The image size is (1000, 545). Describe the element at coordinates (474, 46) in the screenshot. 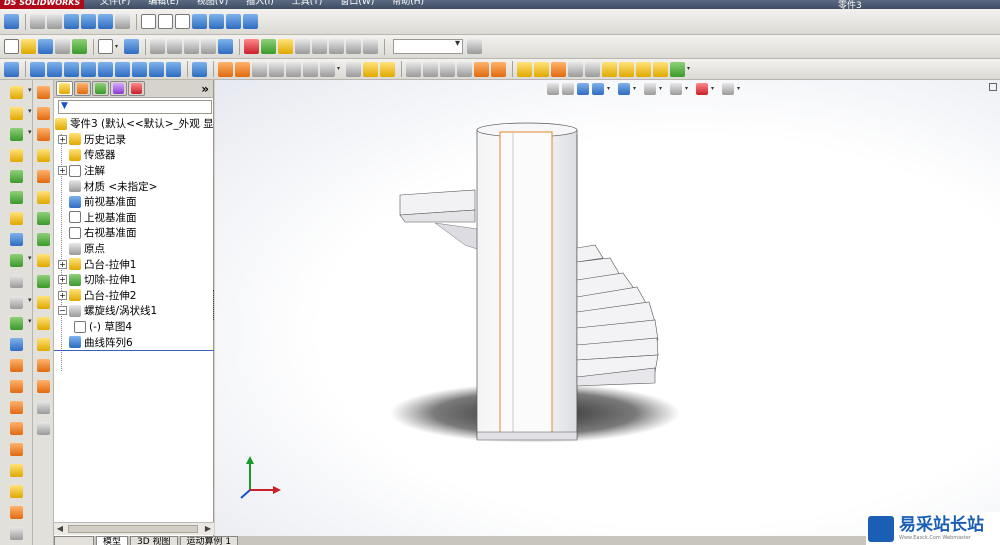

I see `layer-properties-icon` at that location.